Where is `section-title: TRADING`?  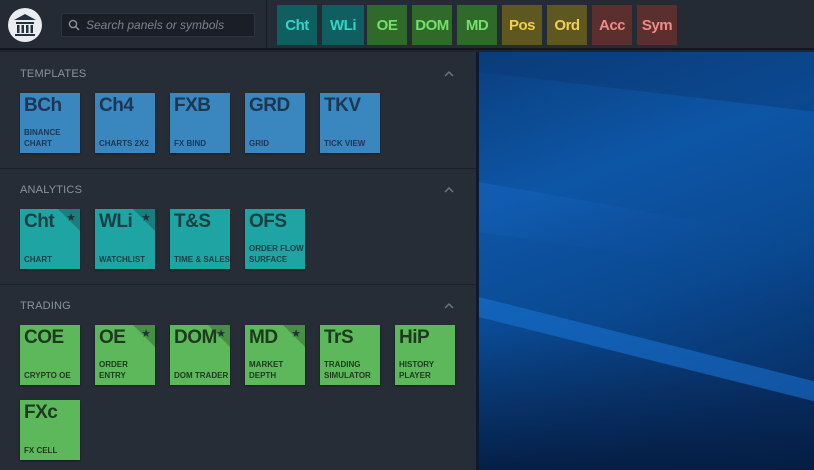
section-title: TRADING is located at coordinates (45, 306).